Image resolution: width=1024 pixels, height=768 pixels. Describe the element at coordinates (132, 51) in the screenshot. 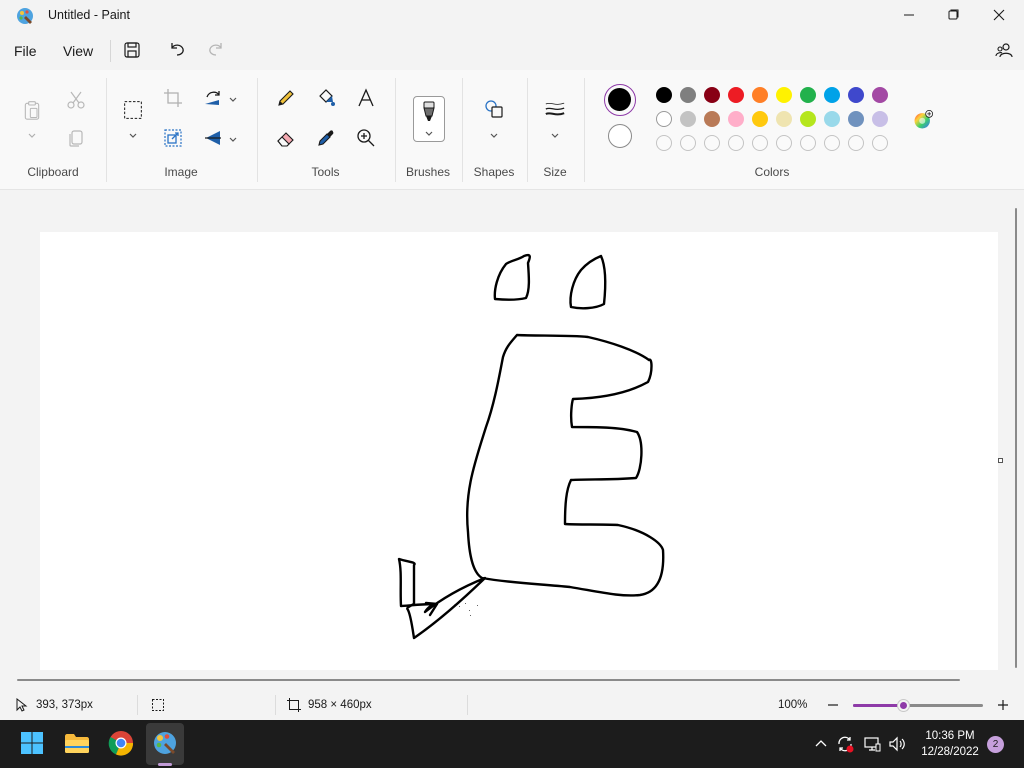

I see `save-button` at that location.